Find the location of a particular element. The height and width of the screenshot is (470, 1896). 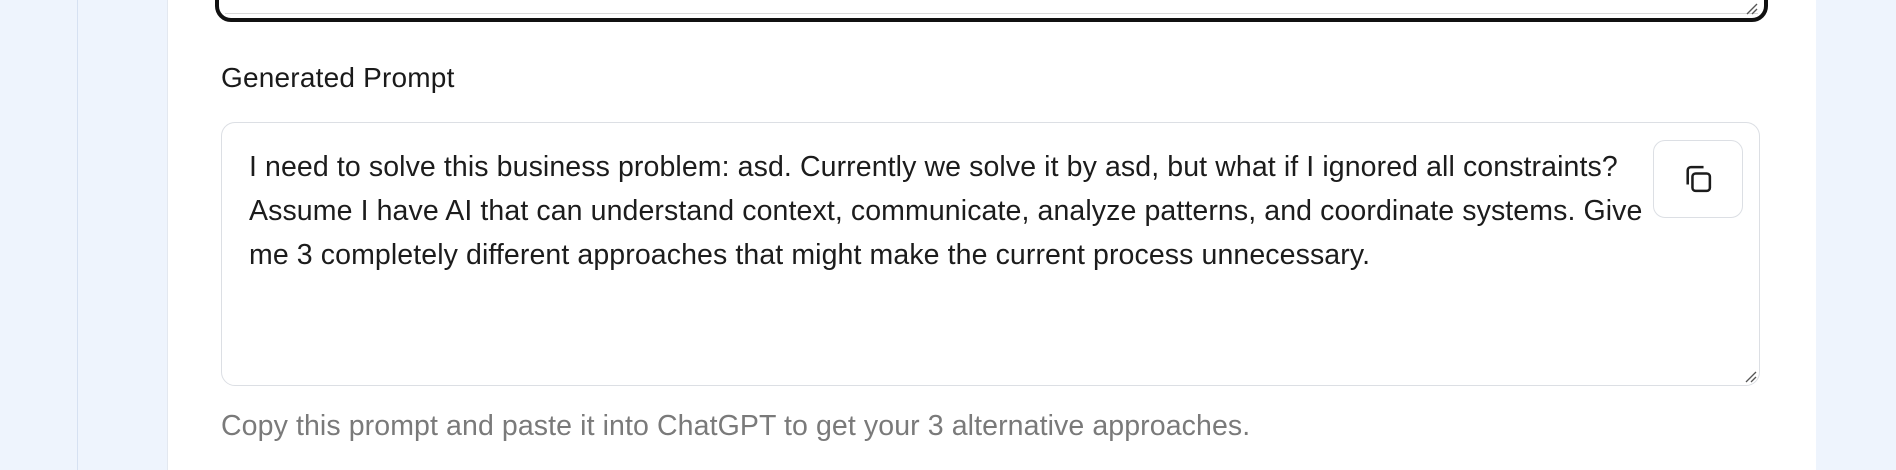

copy-icon is located at coordinates (1699, 179).